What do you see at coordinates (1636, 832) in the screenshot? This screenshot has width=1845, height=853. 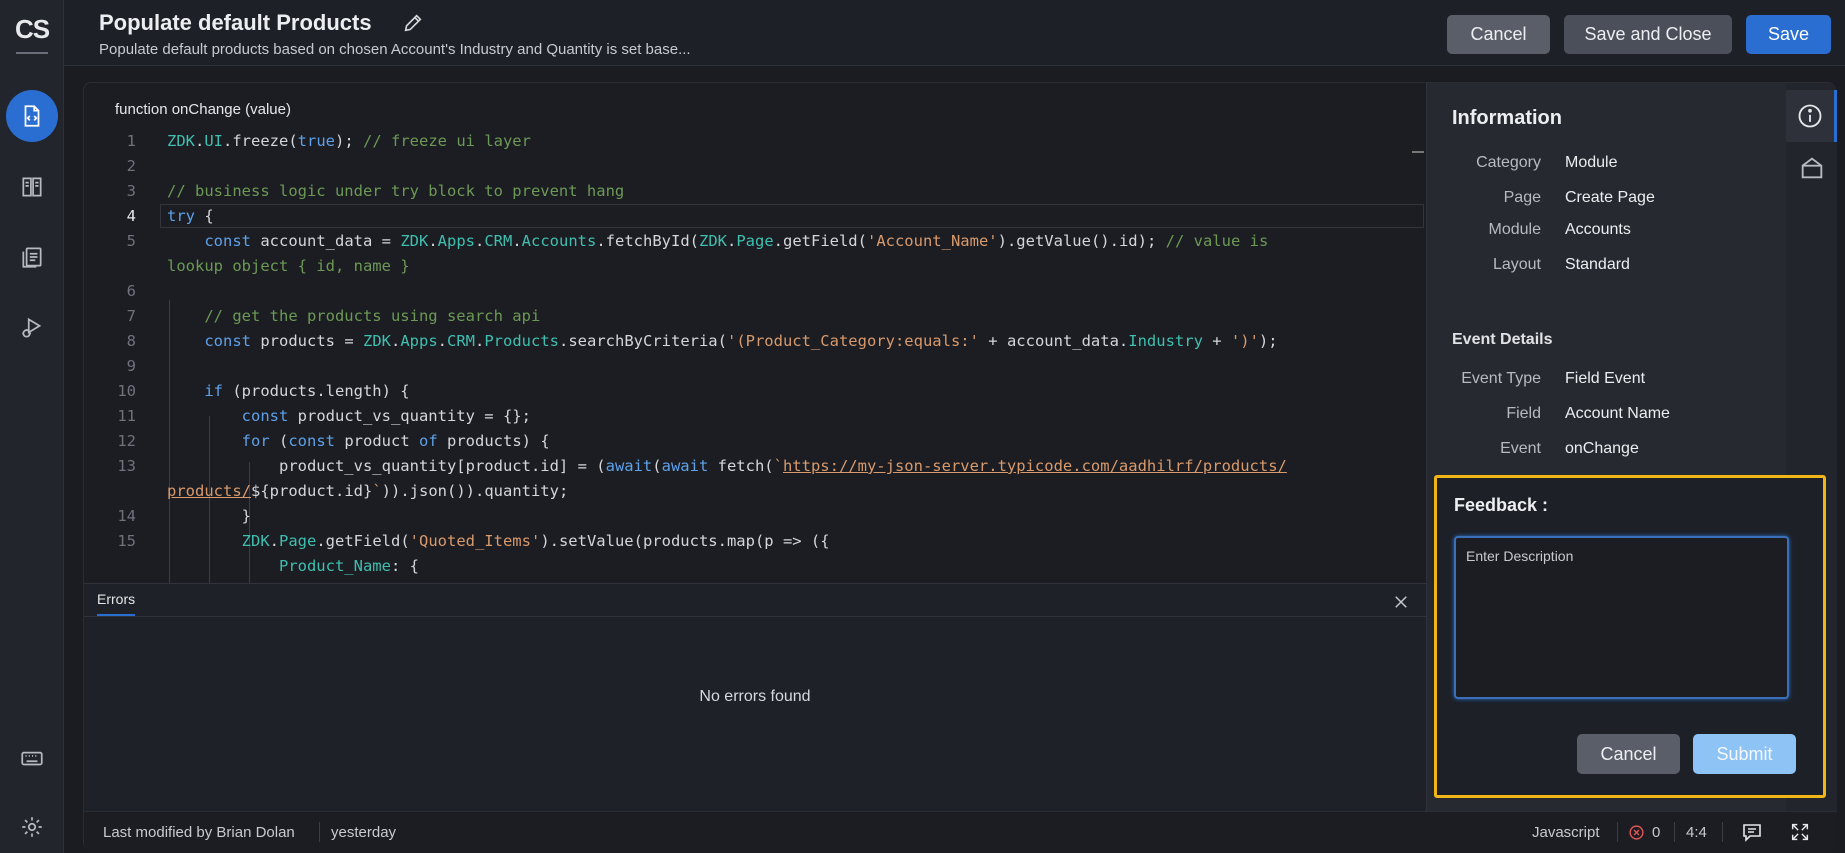 I see `error-circle-icon` at bounding box center [1636, 832].